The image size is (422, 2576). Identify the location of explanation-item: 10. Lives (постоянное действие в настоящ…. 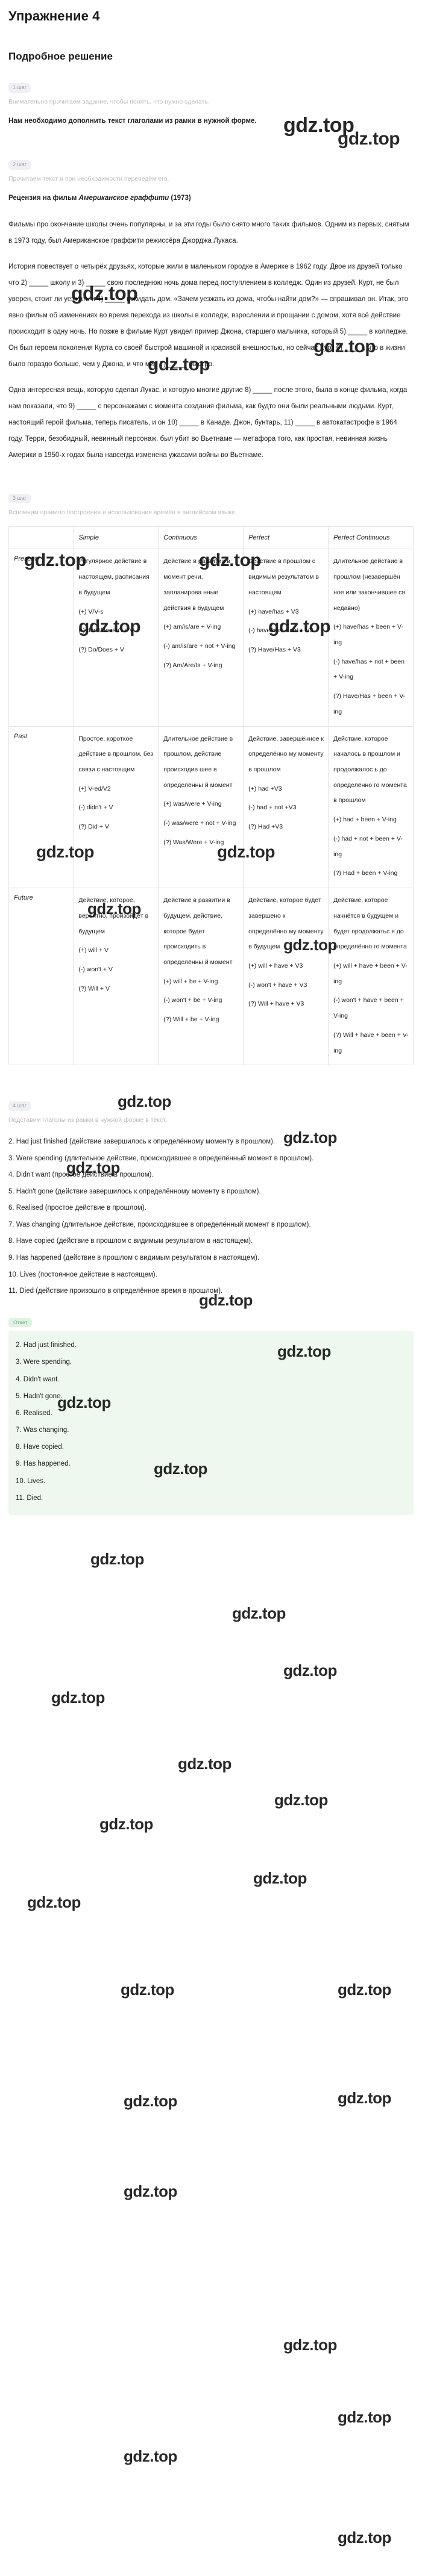
(82, 1275).